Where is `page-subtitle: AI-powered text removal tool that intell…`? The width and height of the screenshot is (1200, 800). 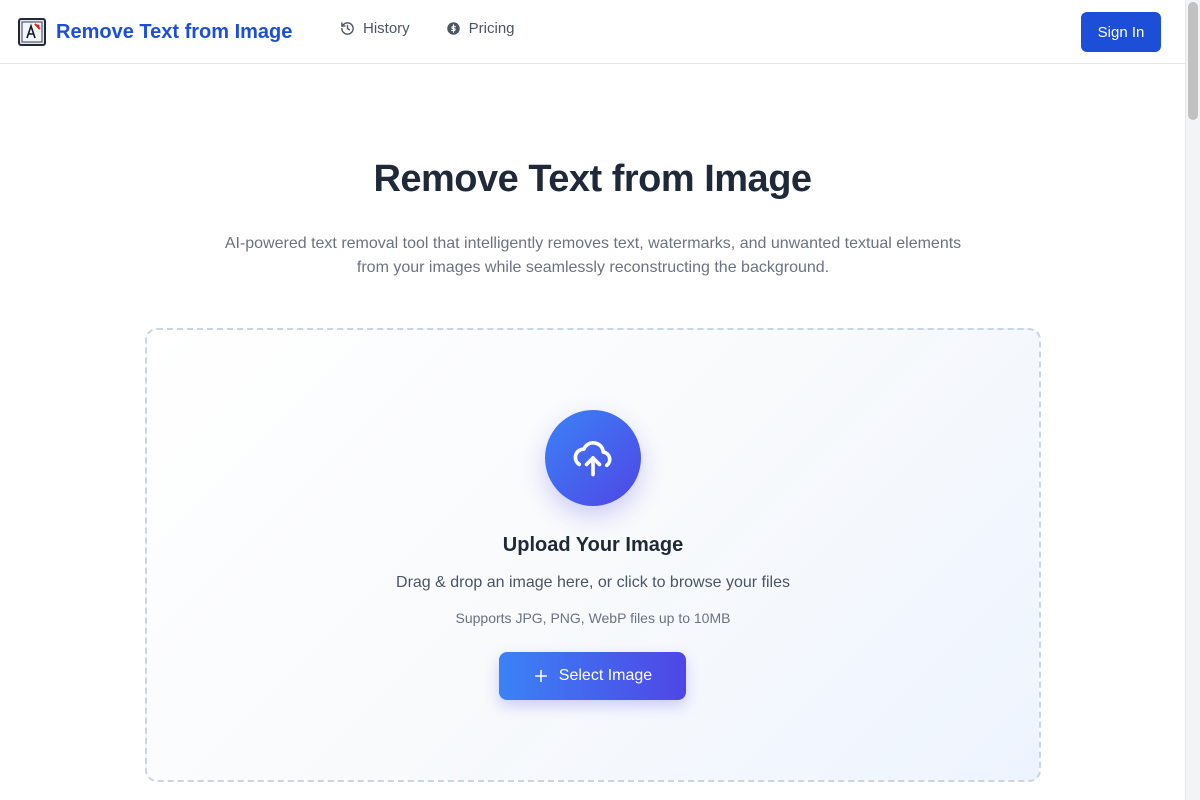 page-subtitle: AI-powered text removal tool that intell… is located at coordinates (593, 255).